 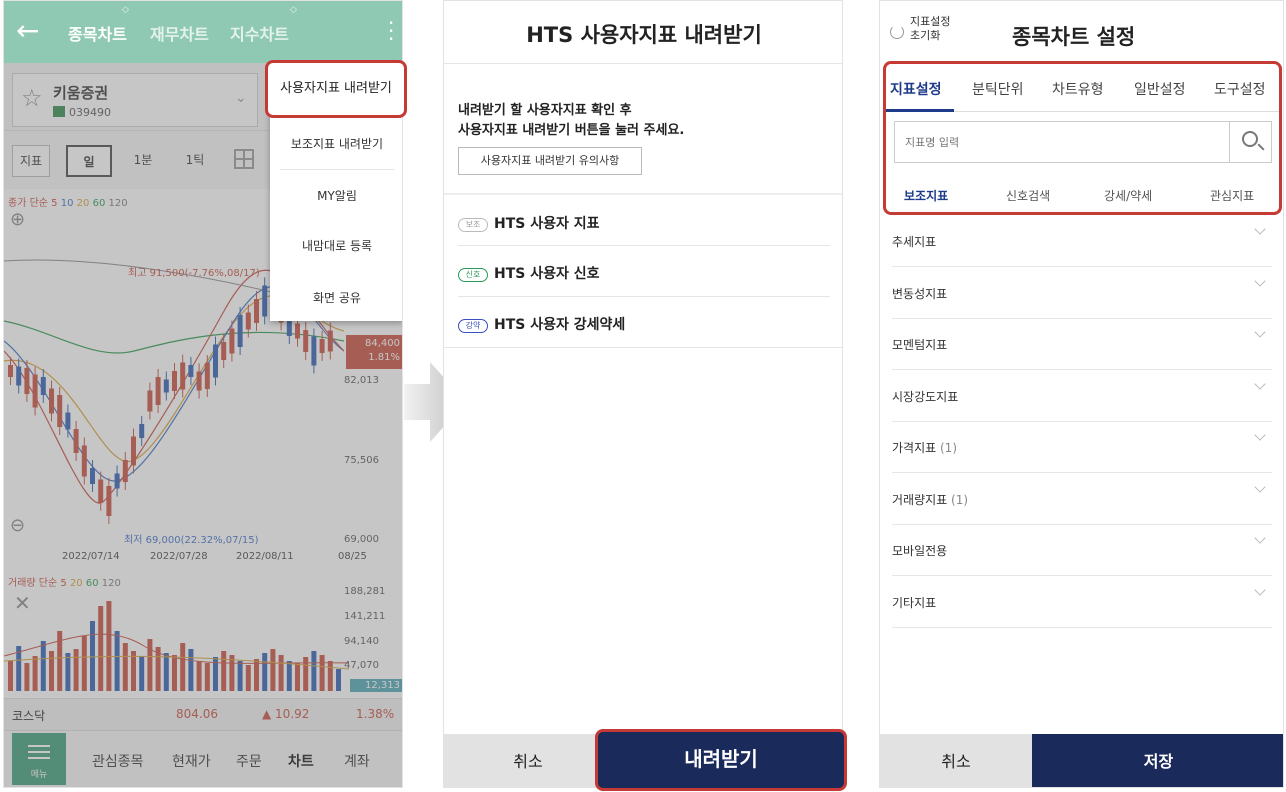 What do you see at coordinates (259, 33) in the screenshot?
I see `tab-index-chart: 지수차트` at bounding box center [259, 33].